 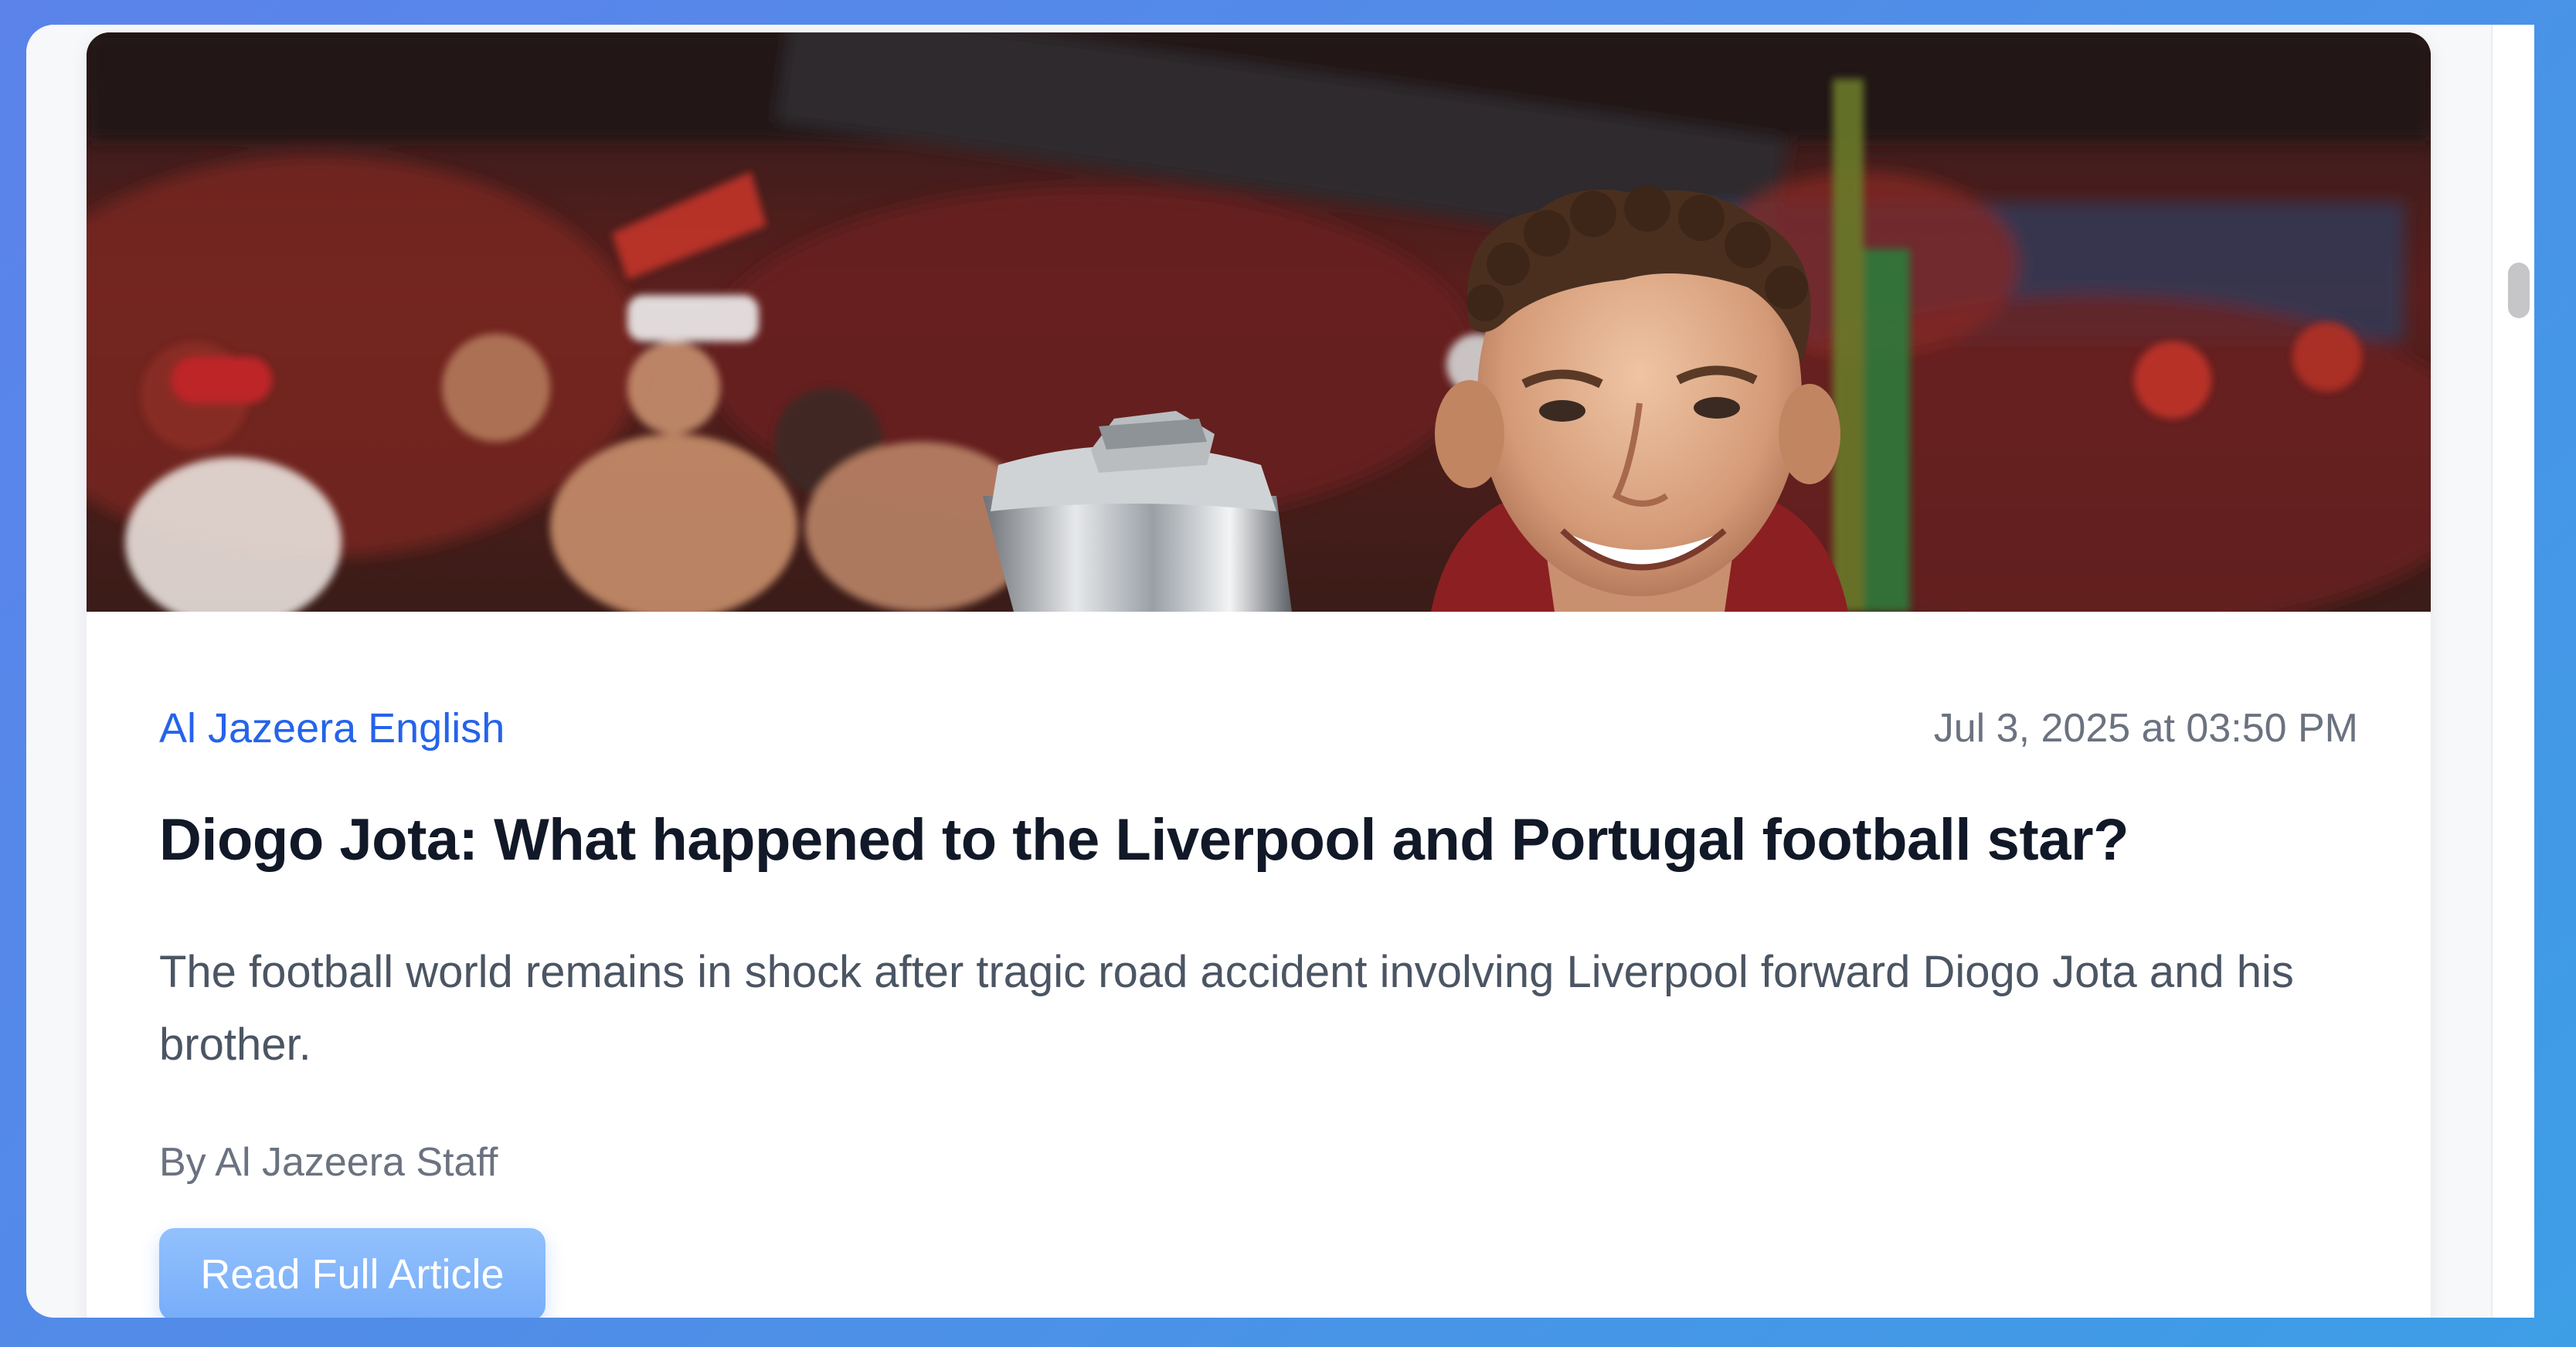 What do you see at coordinates (332, 728) in the screenshot?
I see `source-link: Al Jazeera English` at bounding box center [332, 728].